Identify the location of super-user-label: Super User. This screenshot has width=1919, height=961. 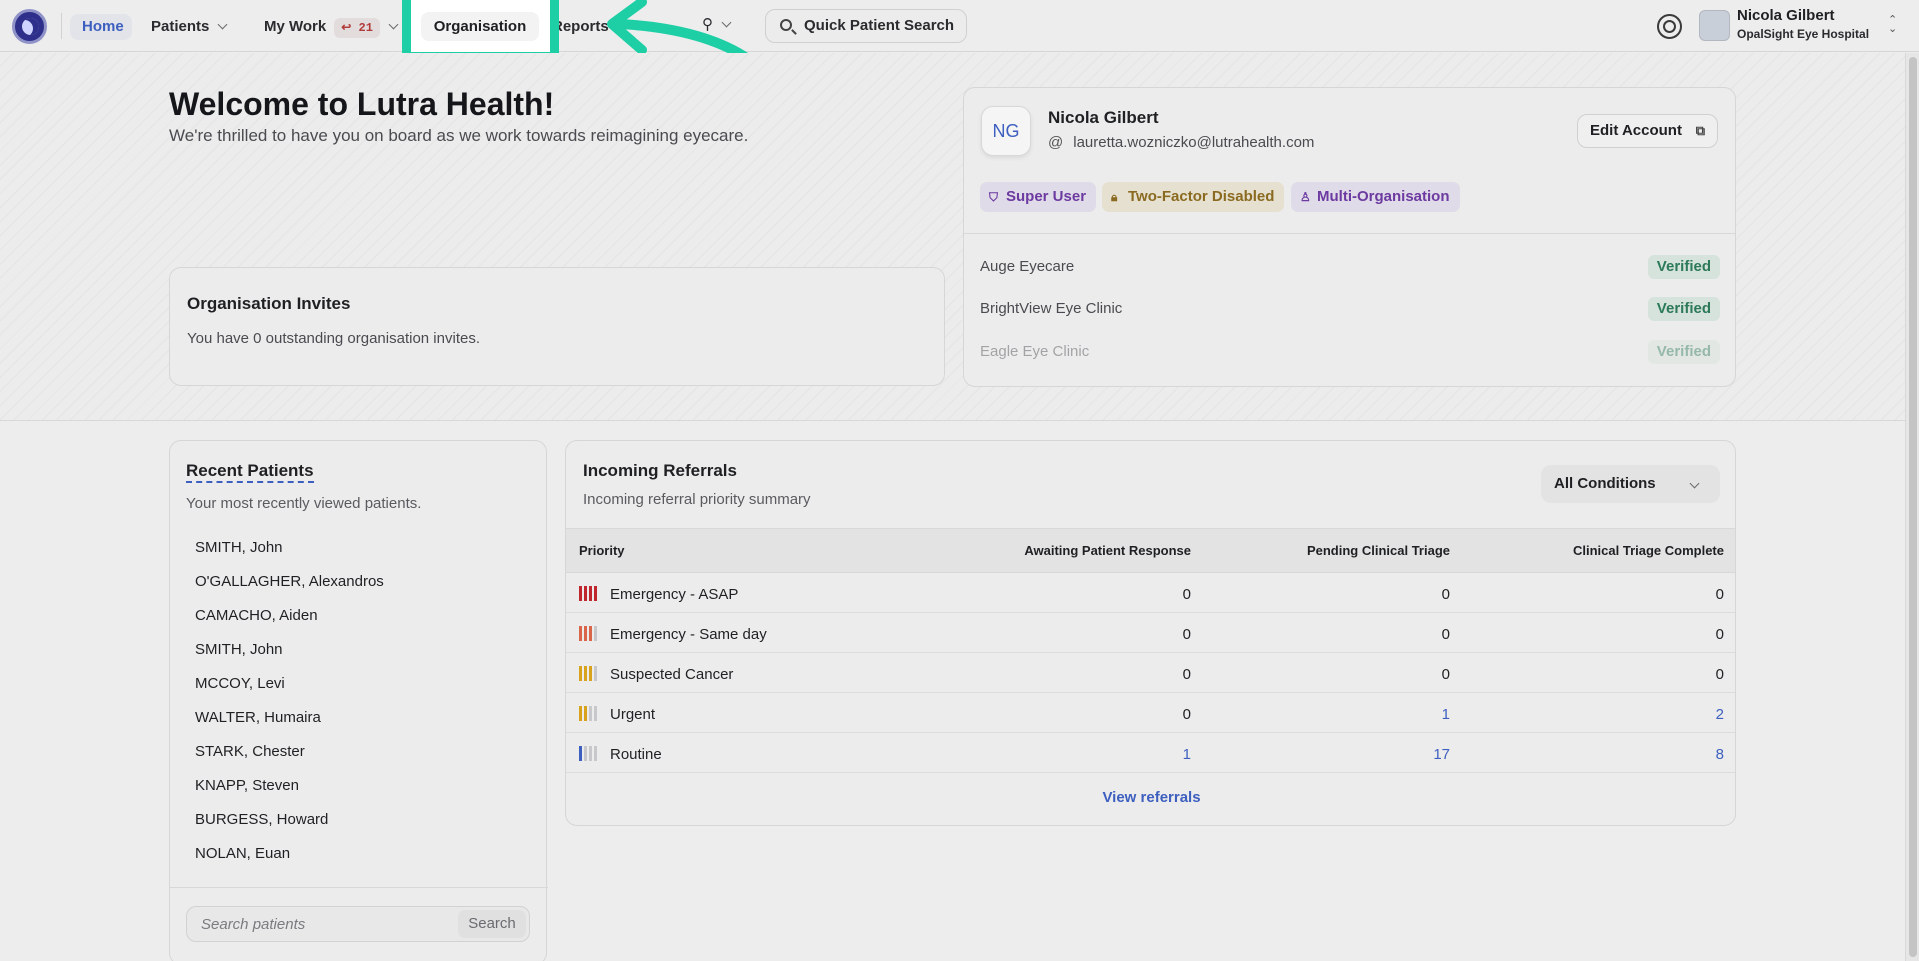
(1046, 196).